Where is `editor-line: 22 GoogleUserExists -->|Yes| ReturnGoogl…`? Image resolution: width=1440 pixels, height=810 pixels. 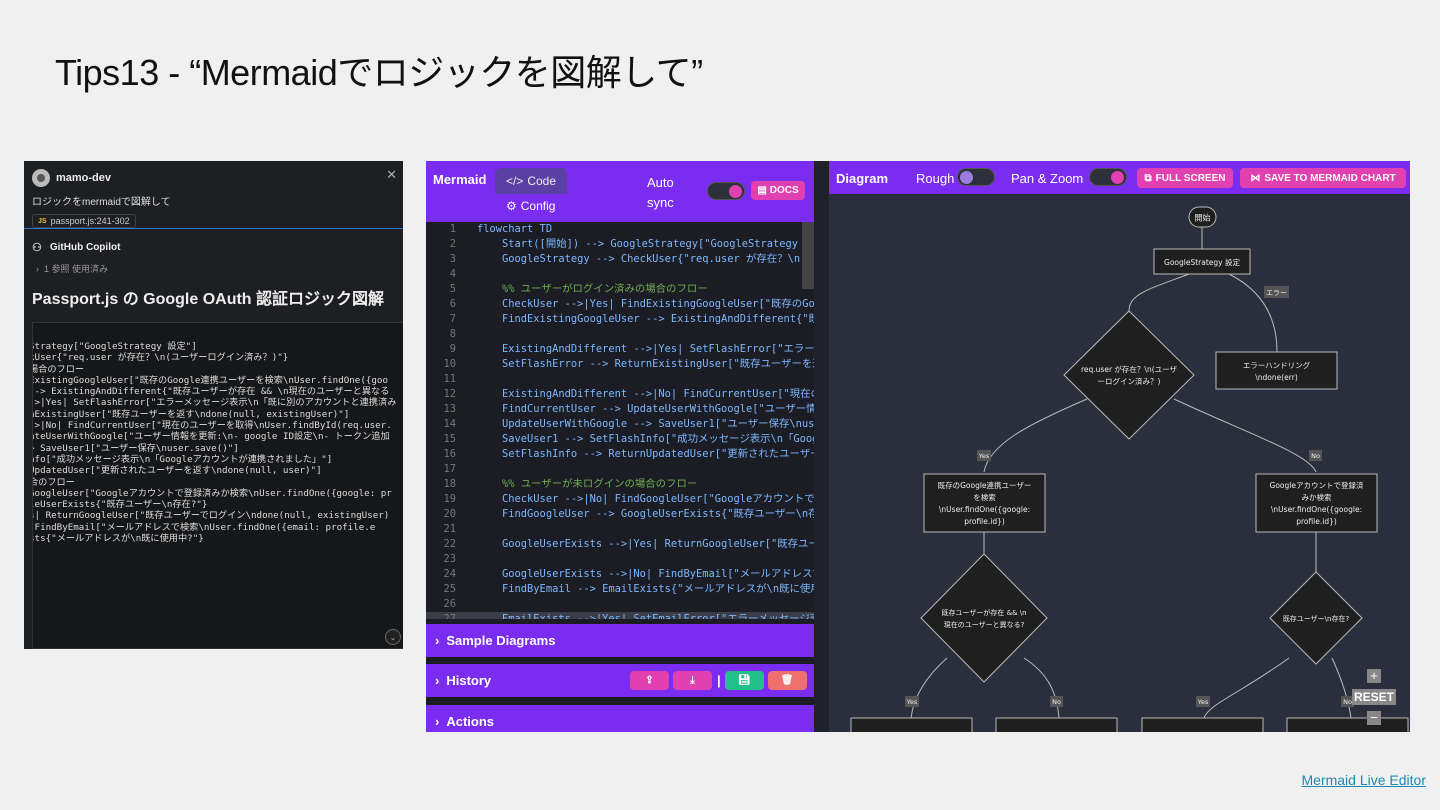 editor-line: 22 GoogleUserExists -->|Yes| ReturnGoogl… is located at coordinates (620, 544).